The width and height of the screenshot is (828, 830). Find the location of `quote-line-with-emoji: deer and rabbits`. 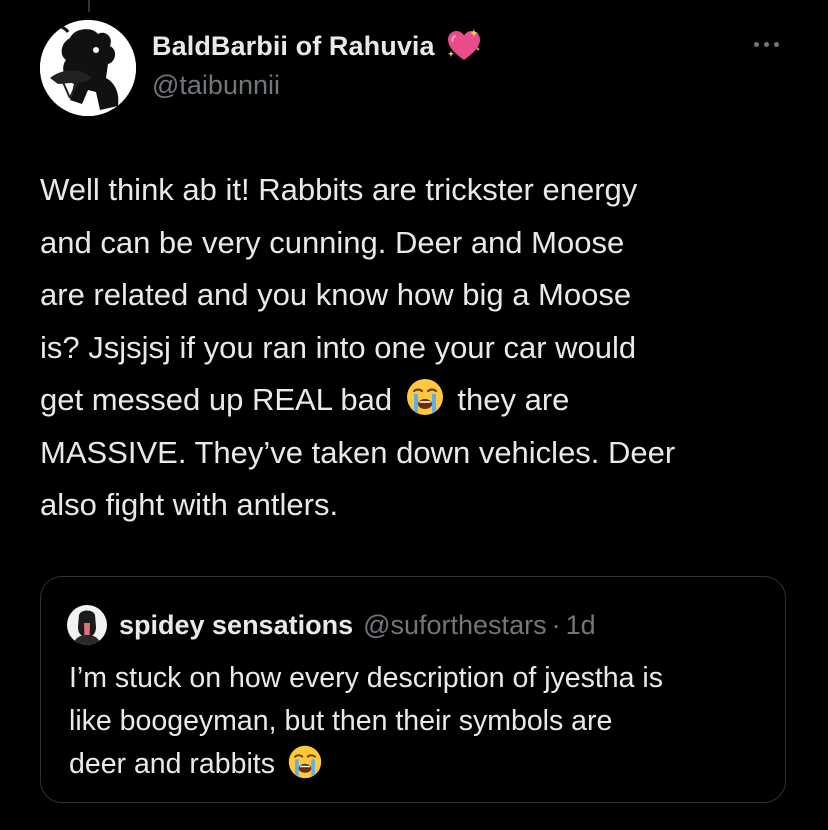

quote-line-with-emoji: deer and rabbits is located at coordinates (419, 764).